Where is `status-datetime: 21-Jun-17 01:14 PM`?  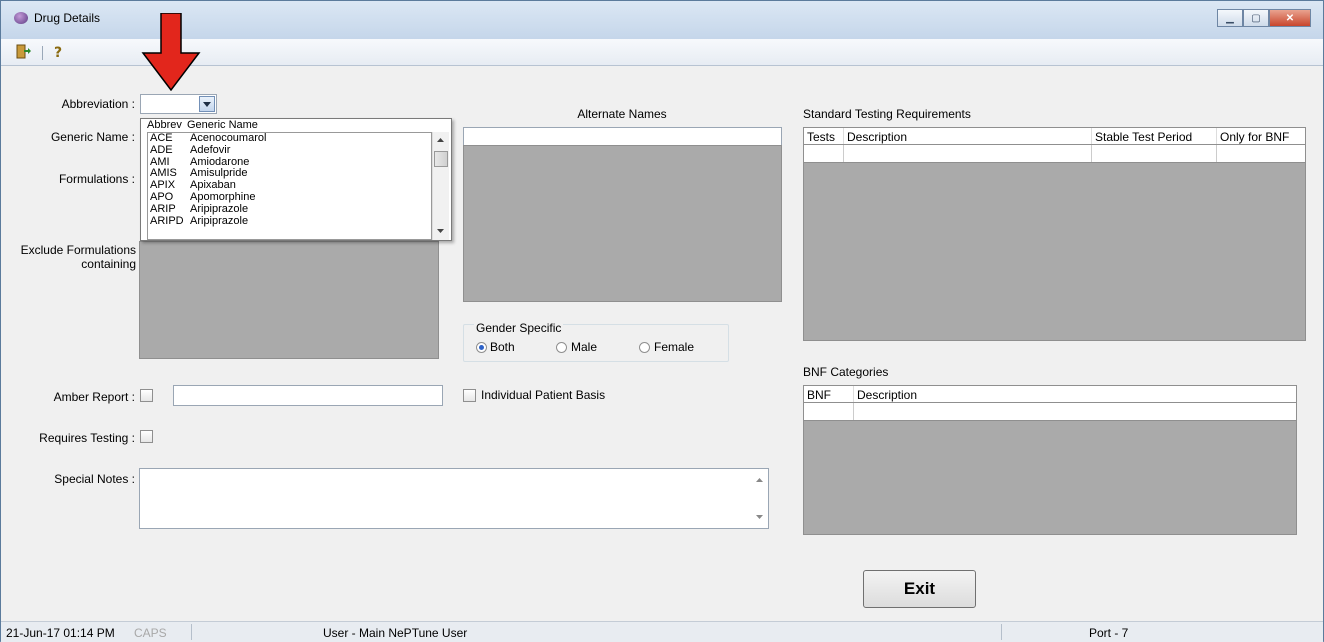
status-datetime: 21-Jun-17 01:14 PM is located at coordinates (60, 633).